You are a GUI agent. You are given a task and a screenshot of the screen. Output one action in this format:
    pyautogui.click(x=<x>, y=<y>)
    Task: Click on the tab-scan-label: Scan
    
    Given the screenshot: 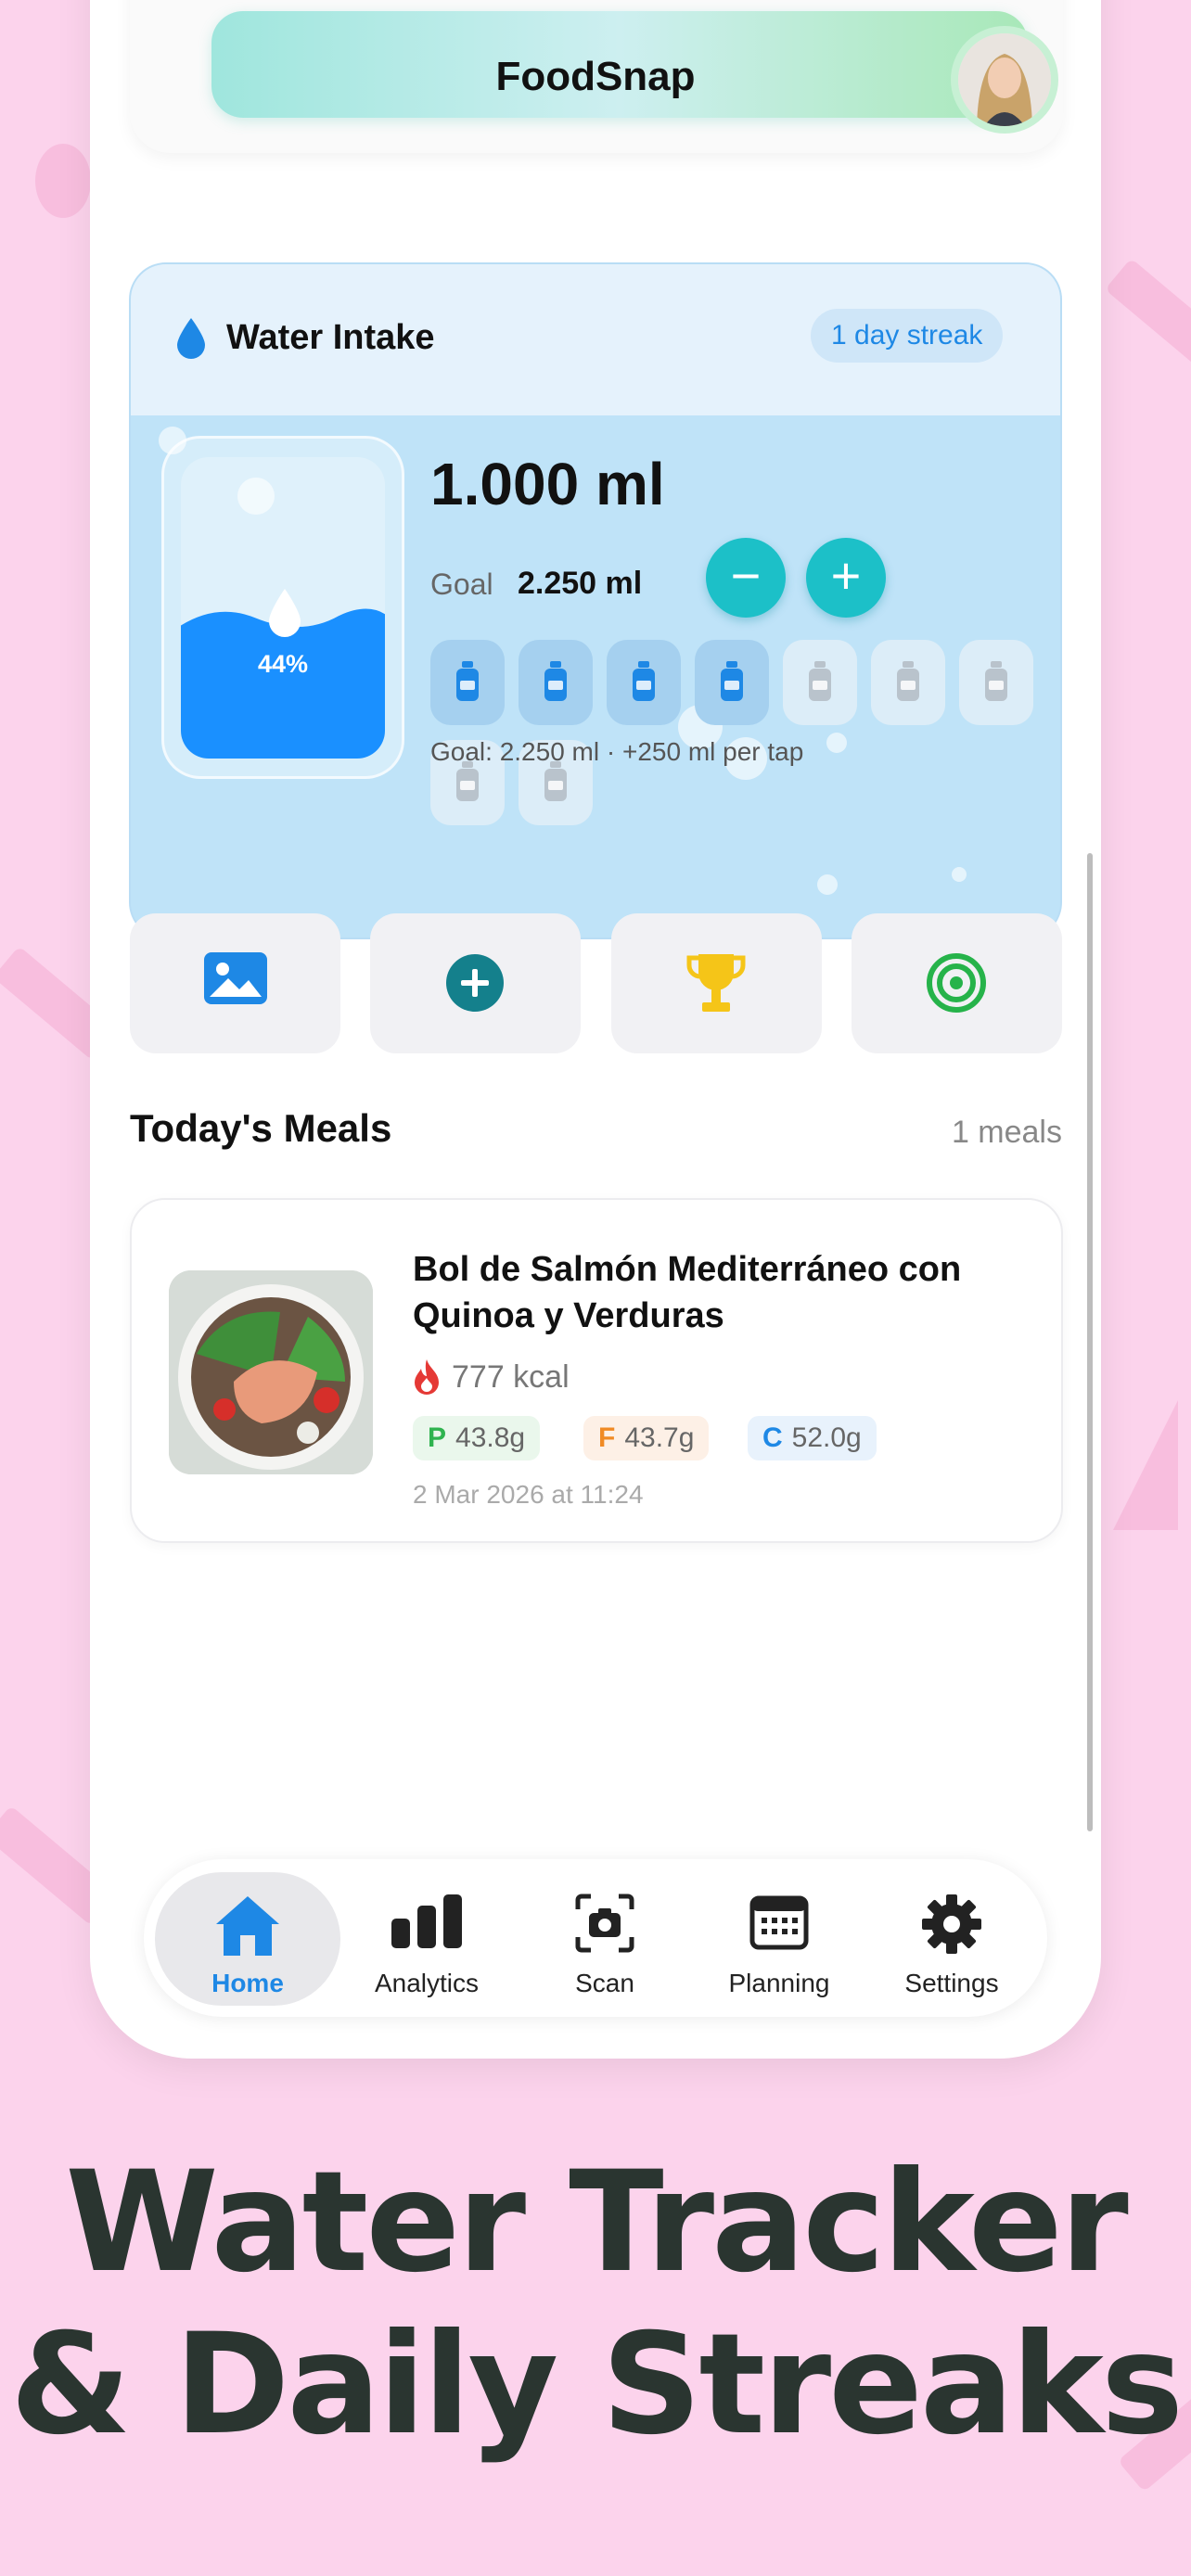 What is the action you would take?
    pyautogui.click(x=604, y=1983)
    